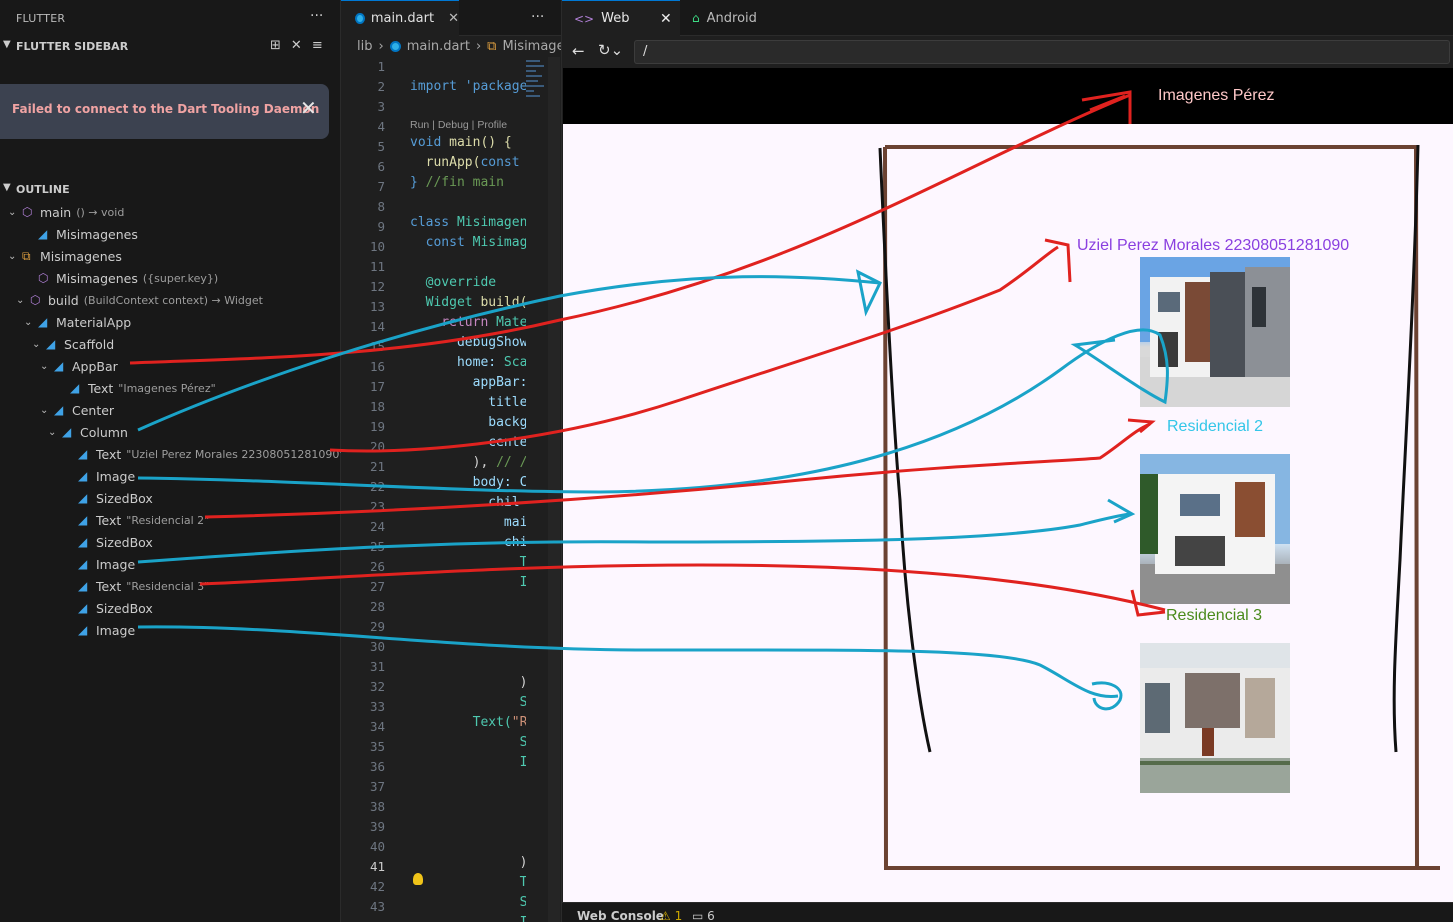 The height and width of the screenshot is (922, 1453). What do you see at coordinates (317, 45) in the screenshot?
I see `list-icon: ≡` at bounding box center [317, 45].